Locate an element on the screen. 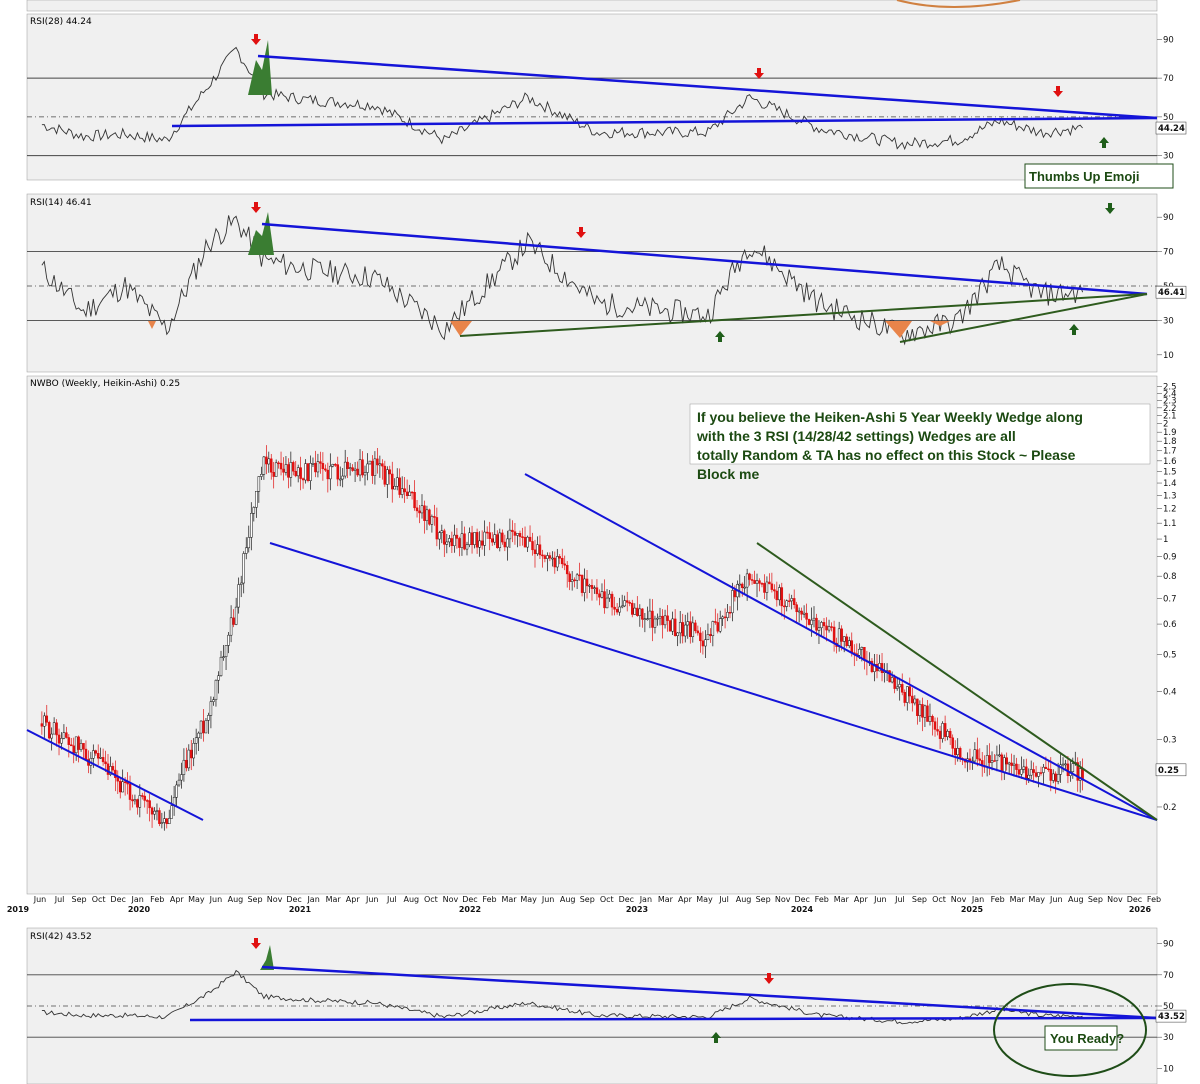 This screenshot has height=1084, width=1200. price-tick-label: 0.9 is located at coordinates (1170, 558).